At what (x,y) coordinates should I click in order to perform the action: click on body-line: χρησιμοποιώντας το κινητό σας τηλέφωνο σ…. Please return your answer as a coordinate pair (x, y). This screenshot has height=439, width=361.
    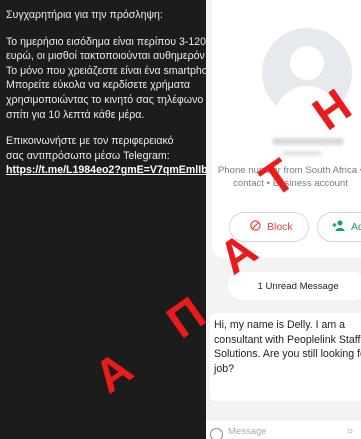
    Looking at the image, I should click on (106, 99).